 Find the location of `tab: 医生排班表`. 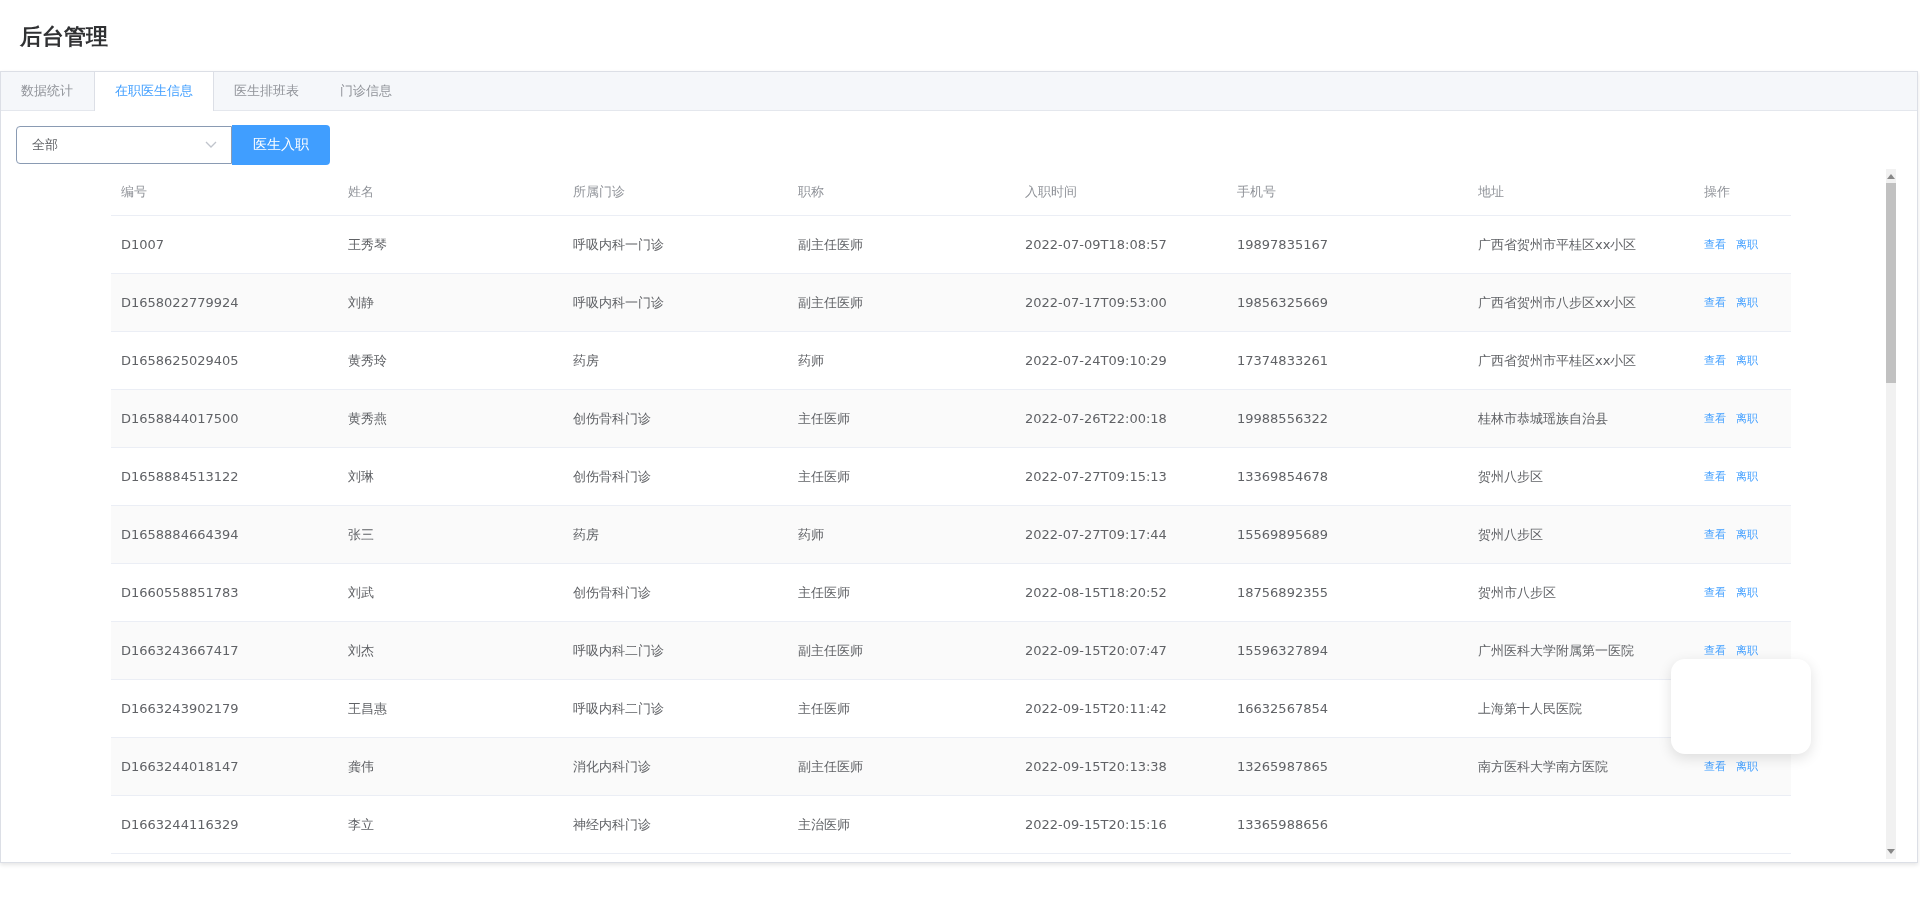

tab: 医生排班表 is located at coordinates (267, 91).